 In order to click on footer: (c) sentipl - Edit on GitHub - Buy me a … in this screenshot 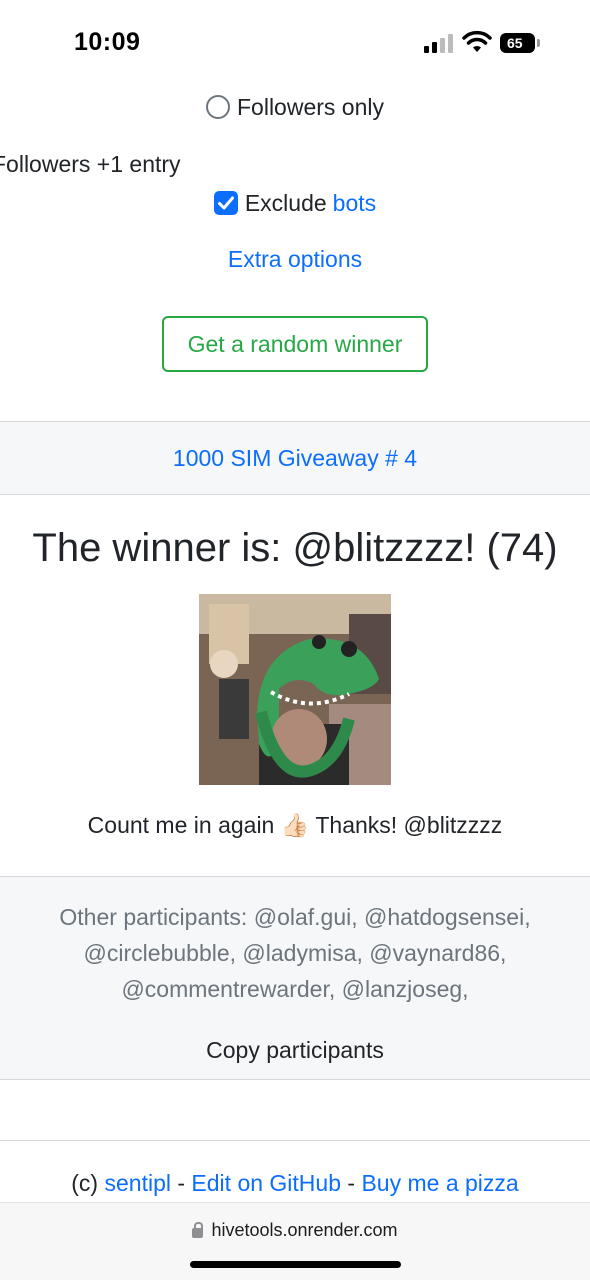, I will do `click(295, 1183)`.